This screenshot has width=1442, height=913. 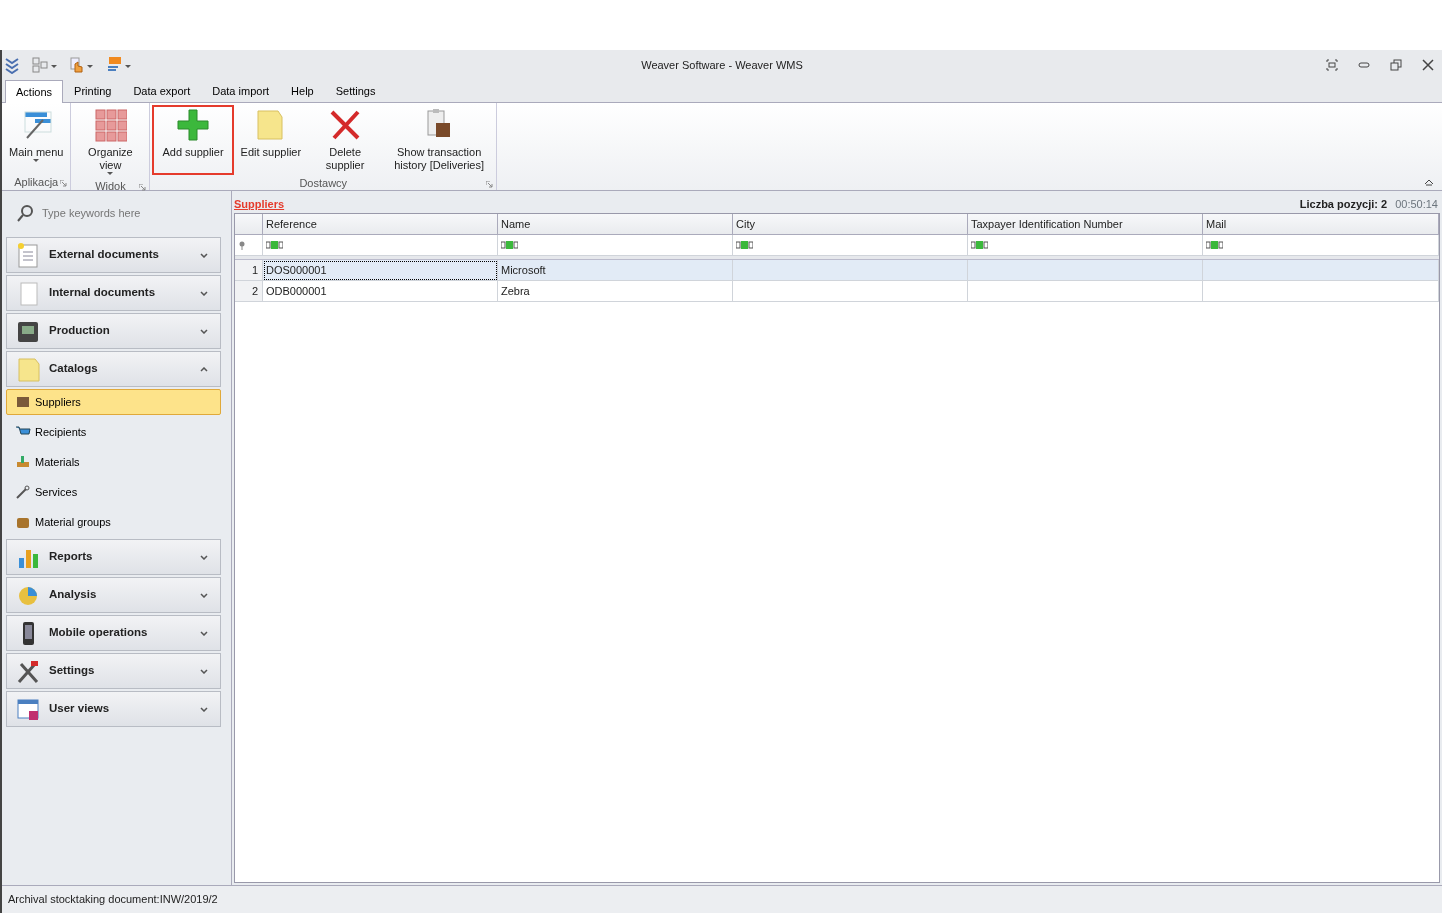 What do you see at coordinates (380, 224) in the screenshot?
I see `column-header: Reference` at bounding box center [380, 224].